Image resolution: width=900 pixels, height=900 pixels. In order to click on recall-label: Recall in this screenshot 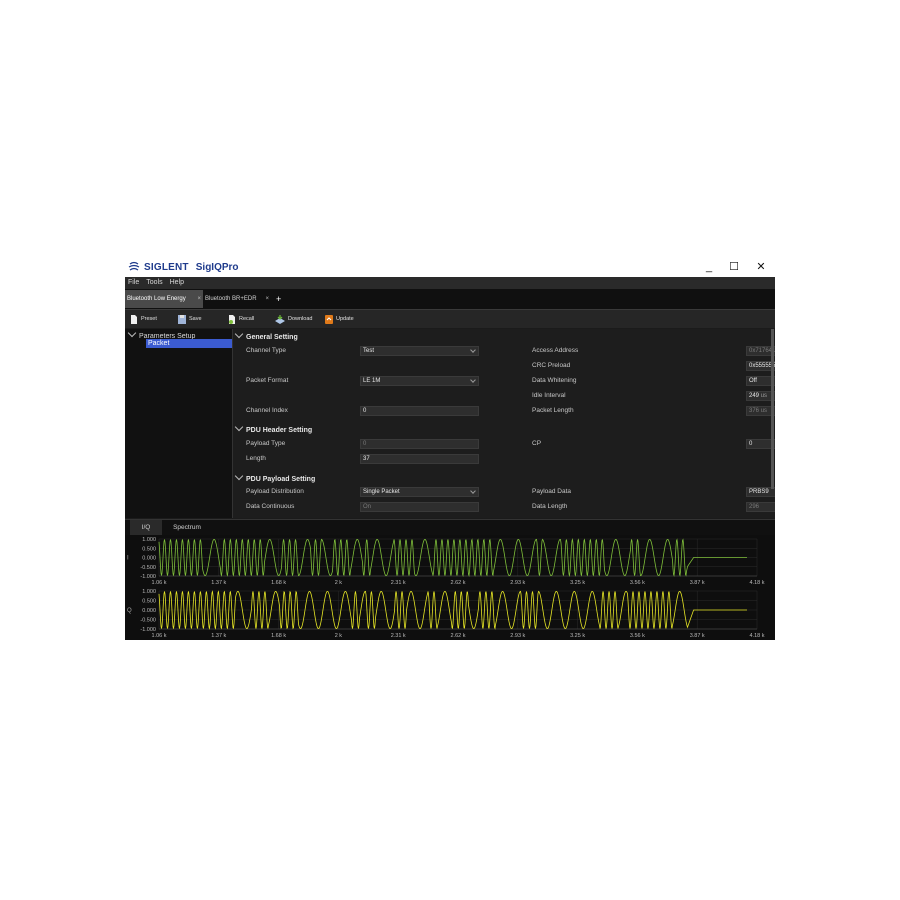, I will do `click(247, 319)`.